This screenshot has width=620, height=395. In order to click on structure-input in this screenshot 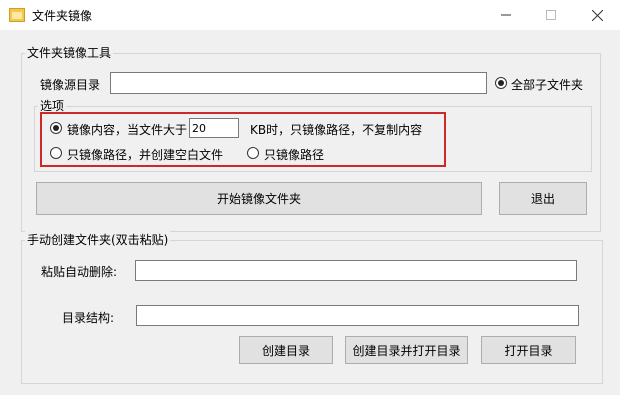, I will do `click(357, 315)`.